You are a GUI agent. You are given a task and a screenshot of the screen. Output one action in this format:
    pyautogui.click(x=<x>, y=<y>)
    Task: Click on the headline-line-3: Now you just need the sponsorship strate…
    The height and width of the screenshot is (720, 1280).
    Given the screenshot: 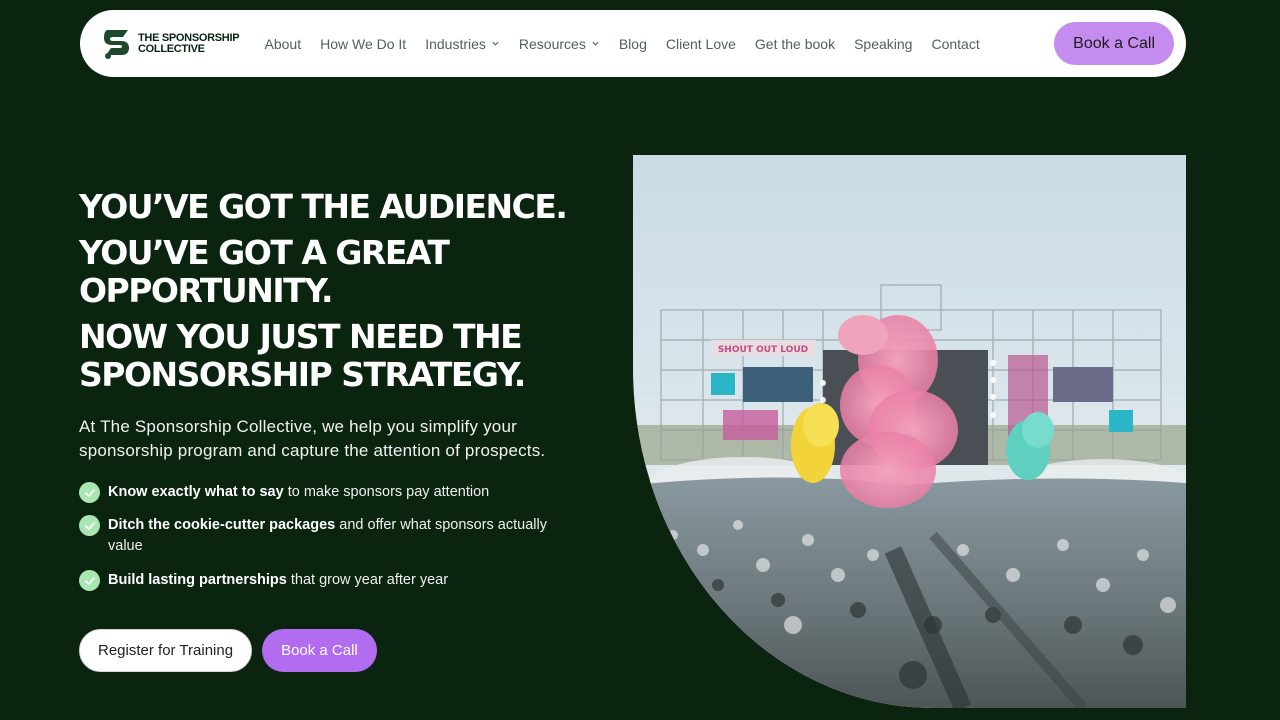 What is the action you would take?
    pyautogui.click(x=302, y=355)
    